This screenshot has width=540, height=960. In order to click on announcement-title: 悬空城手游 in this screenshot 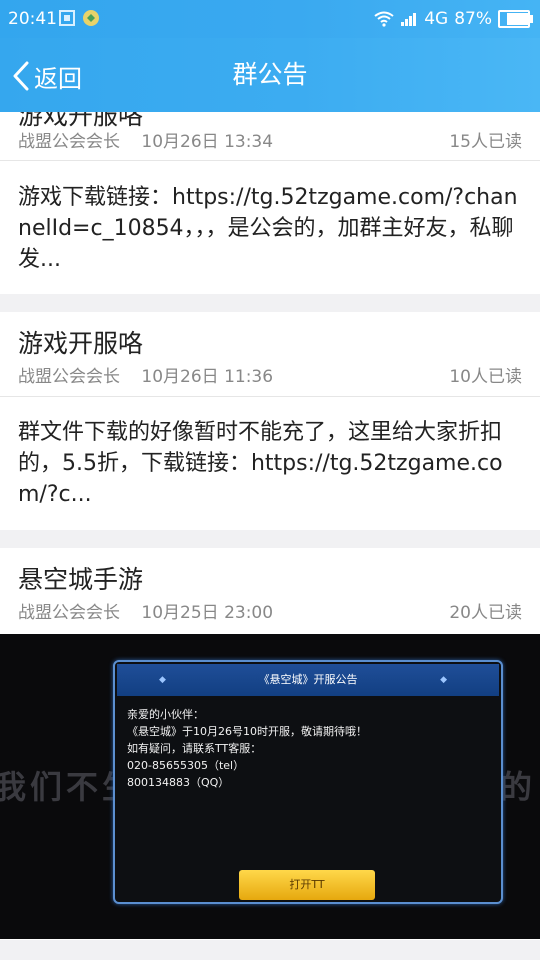, I will do `click(81, 579)`.